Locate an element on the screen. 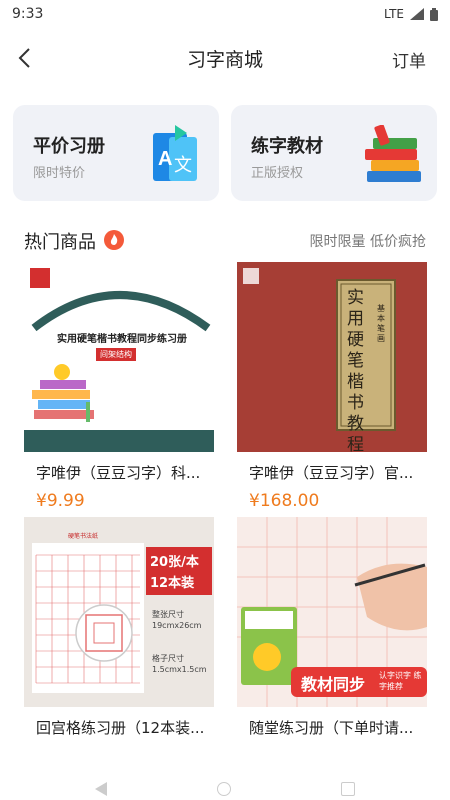 This screenshot has width=450, height=800. translate-book-icon: A 文 is located at coordinates (174, 155).